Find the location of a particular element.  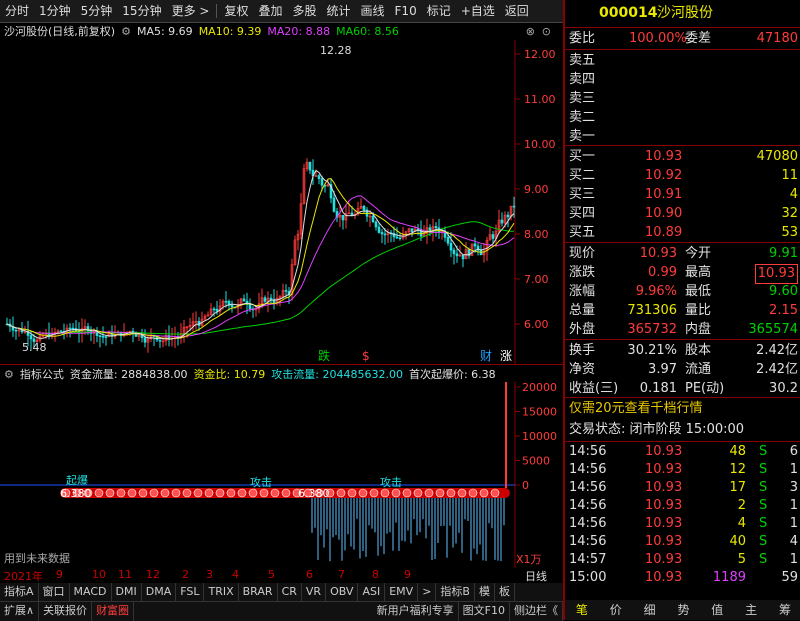

sell-label: 卖二 is located at coordinates (582, 117).